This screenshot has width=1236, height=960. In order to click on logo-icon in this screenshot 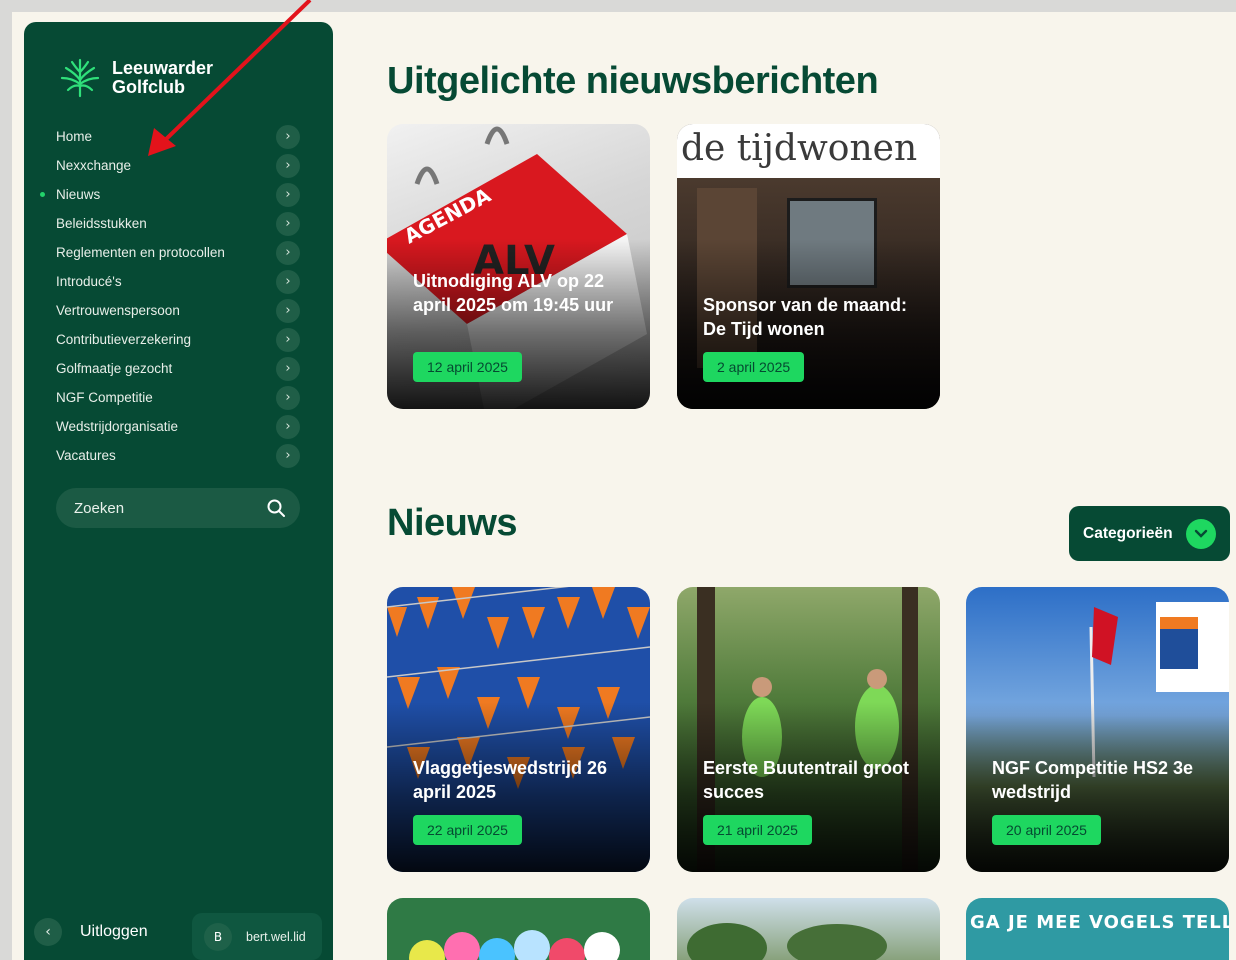, I will do `click(80, 78)`.